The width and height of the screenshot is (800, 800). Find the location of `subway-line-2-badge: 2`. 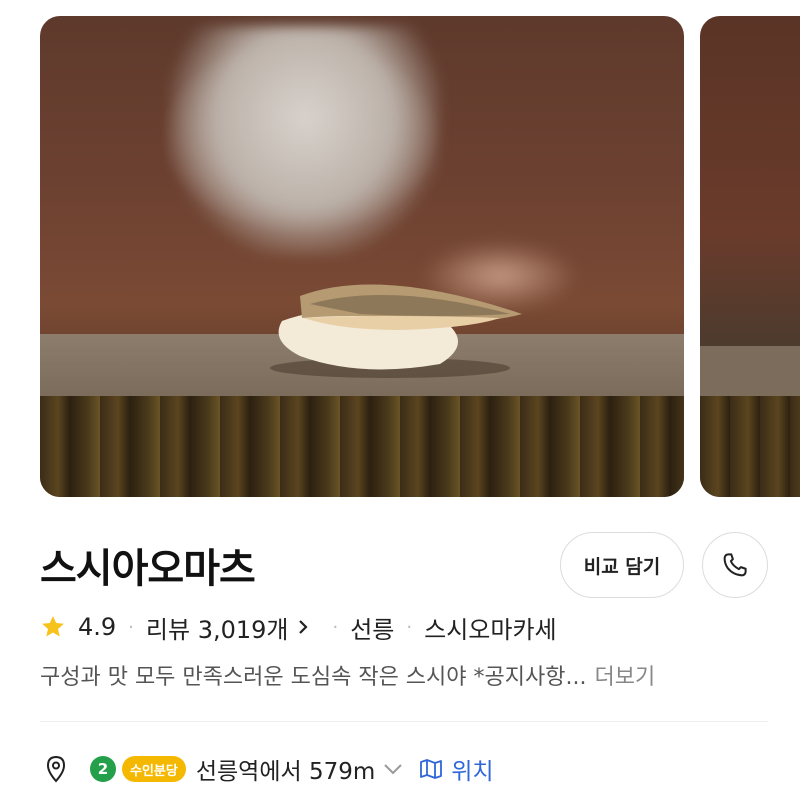

subway-line-2-badge: 2 is located at coordinates (103, 769).